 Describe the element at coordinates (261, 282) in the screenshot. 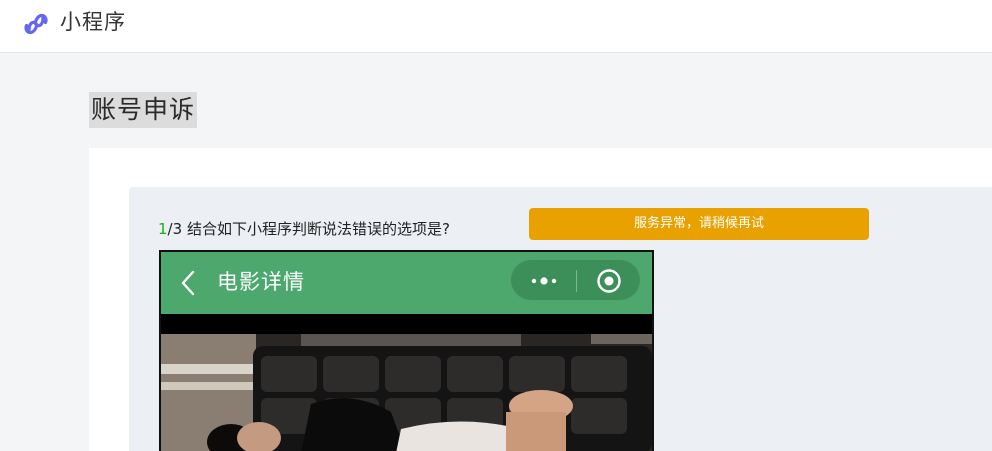

I see `phone-page-title: 电影详情` at that location.